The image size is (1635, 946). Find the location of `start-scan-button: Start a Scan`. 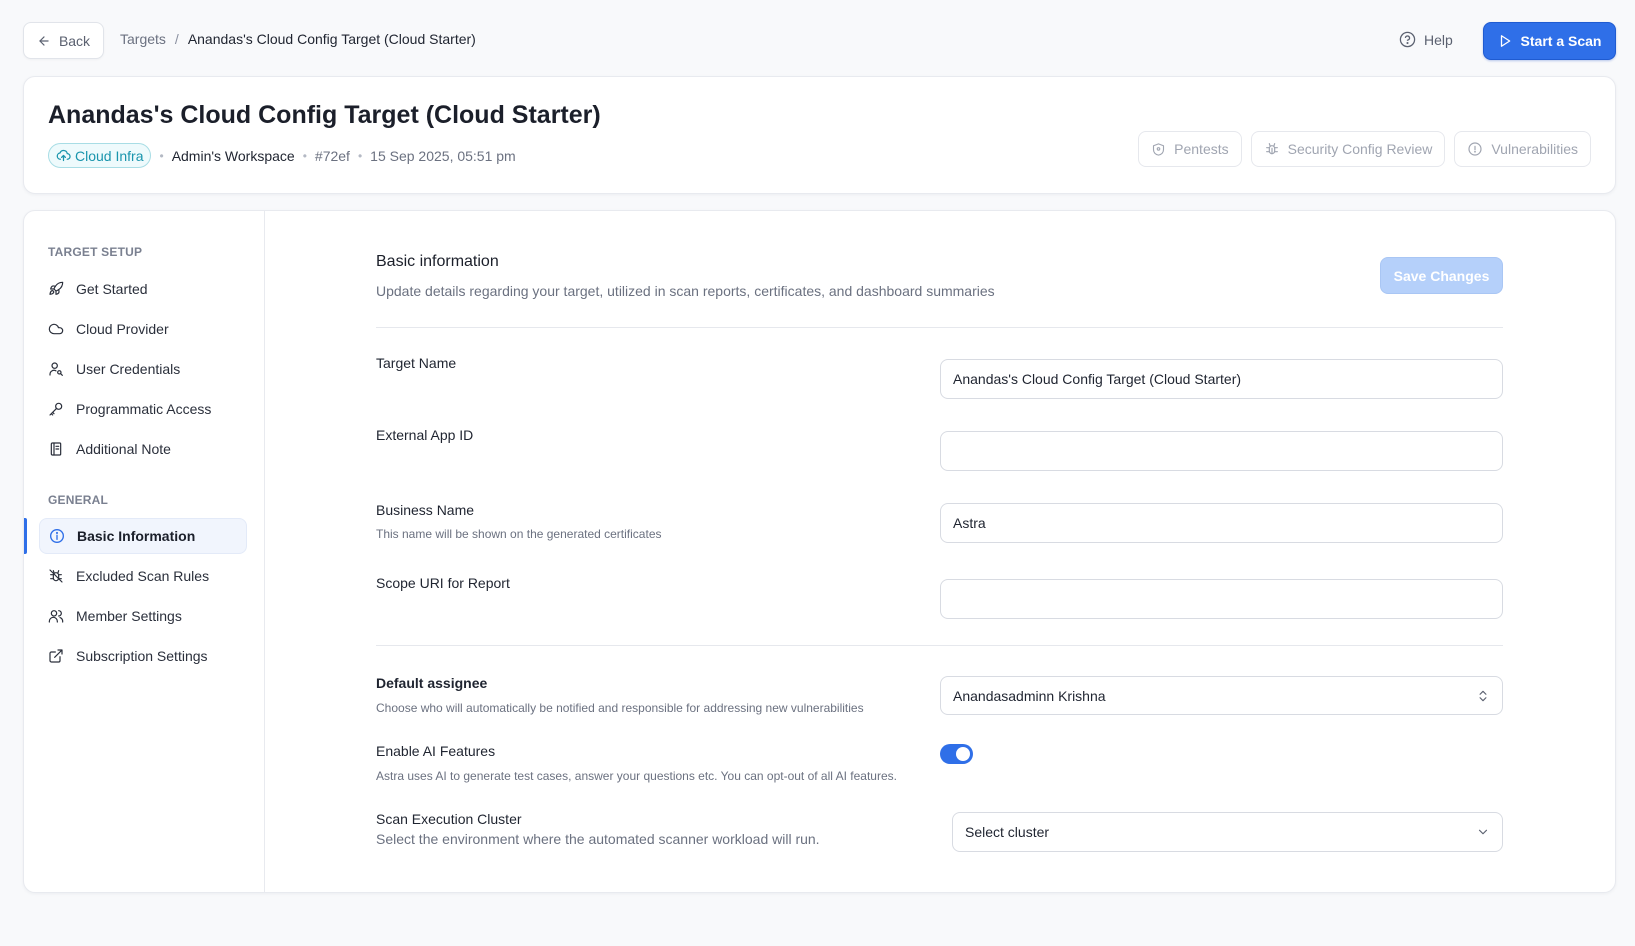

start-scan-button: Start a Scan is located at coordinates (1549, 41).